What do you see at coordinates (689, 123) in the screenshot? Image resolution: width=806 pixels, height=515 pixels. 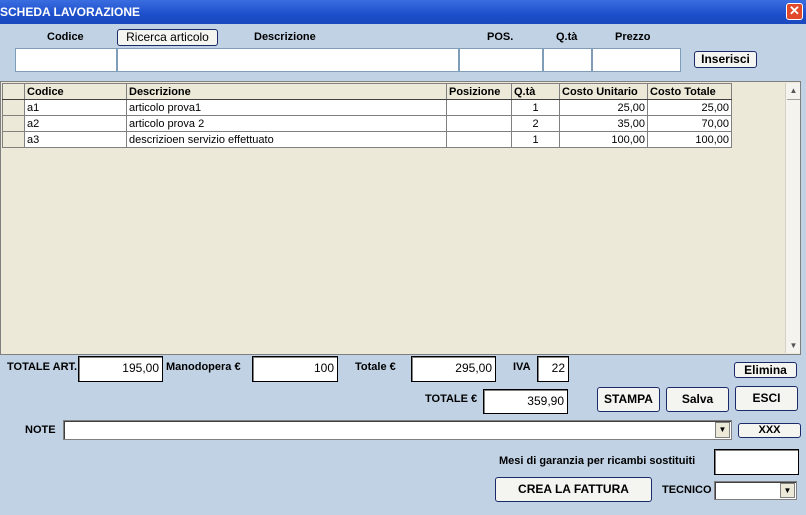 I see `cell-costo-totale: 70,00` at bounding box center [689, 123].